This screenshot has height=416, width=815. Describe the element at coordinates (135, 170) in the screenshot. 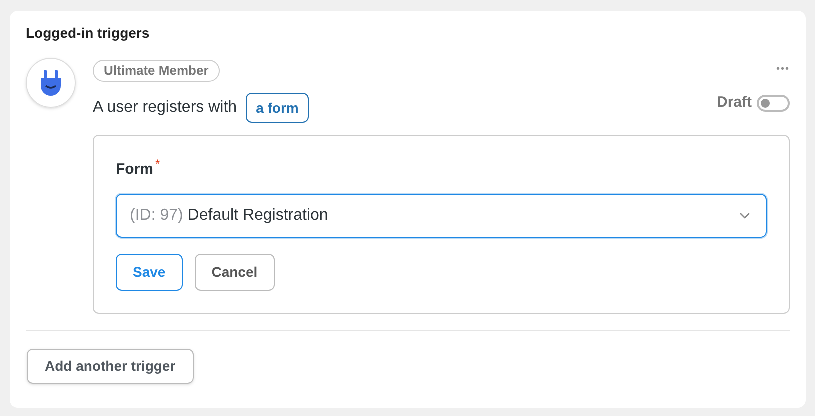

I see `field-label: Form` at that location.